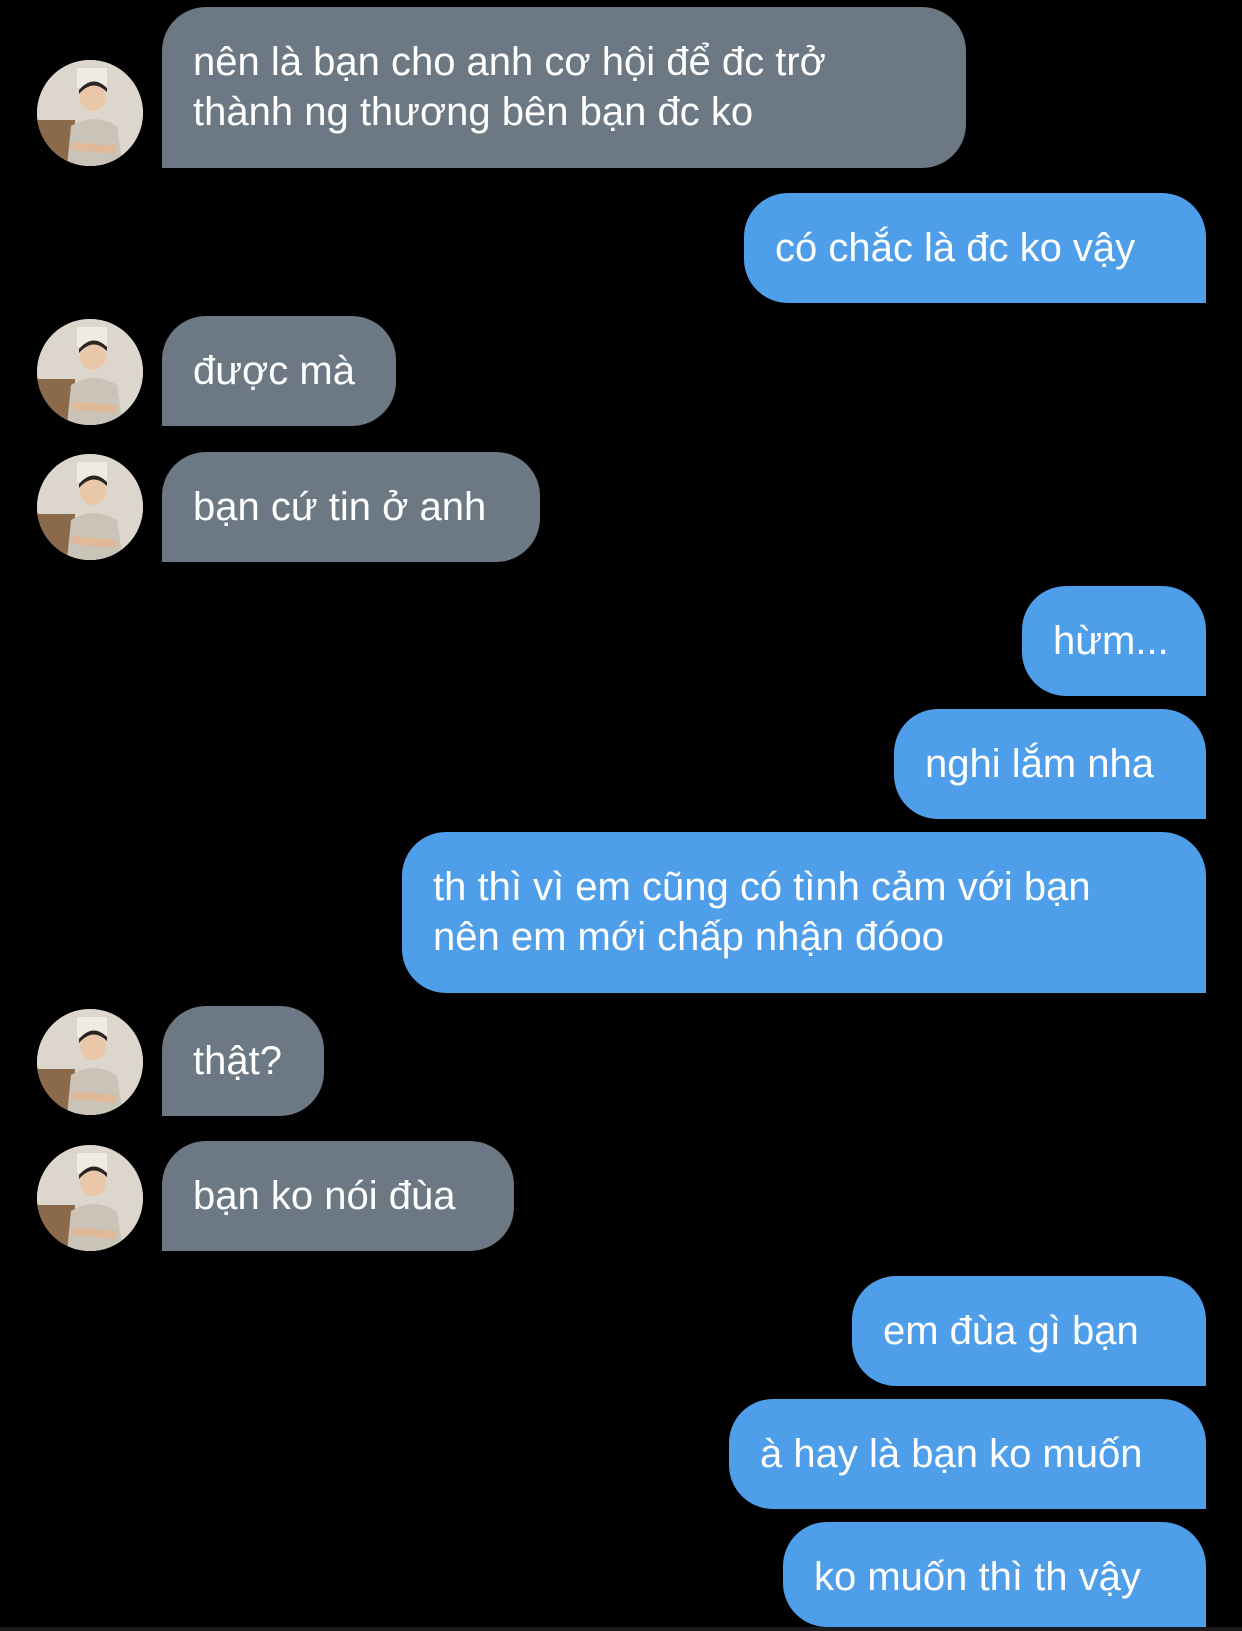  I want to click on message-bubble-incoming: bạn cứ tin ở anh, so click(351, 507).